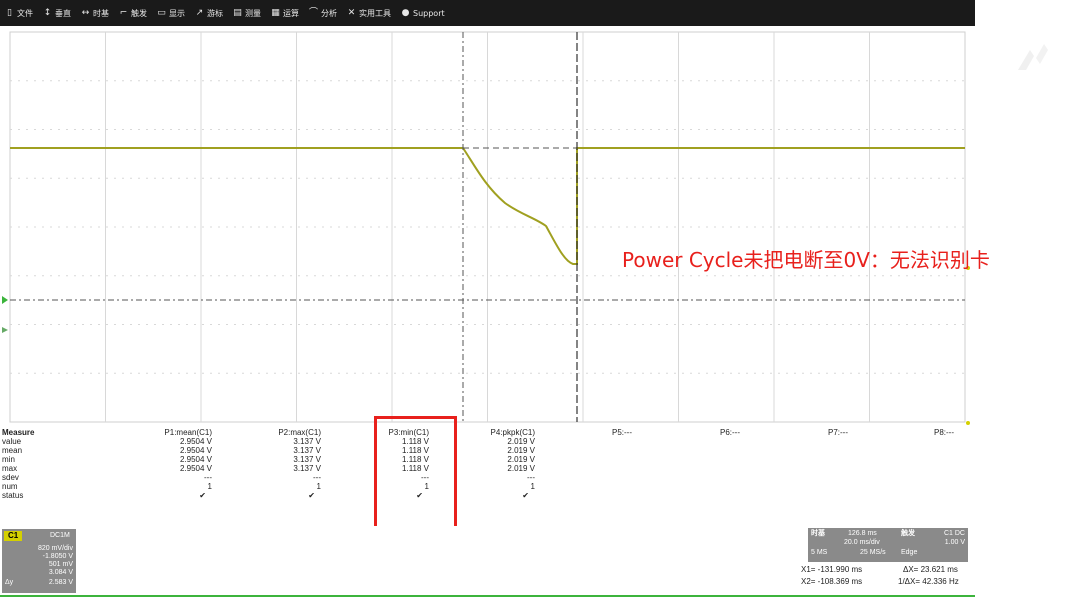  What do you see at coordinates (291, 13) in the screenshot?
I see `menu-label: 运算` at bounding box center [291, 13].